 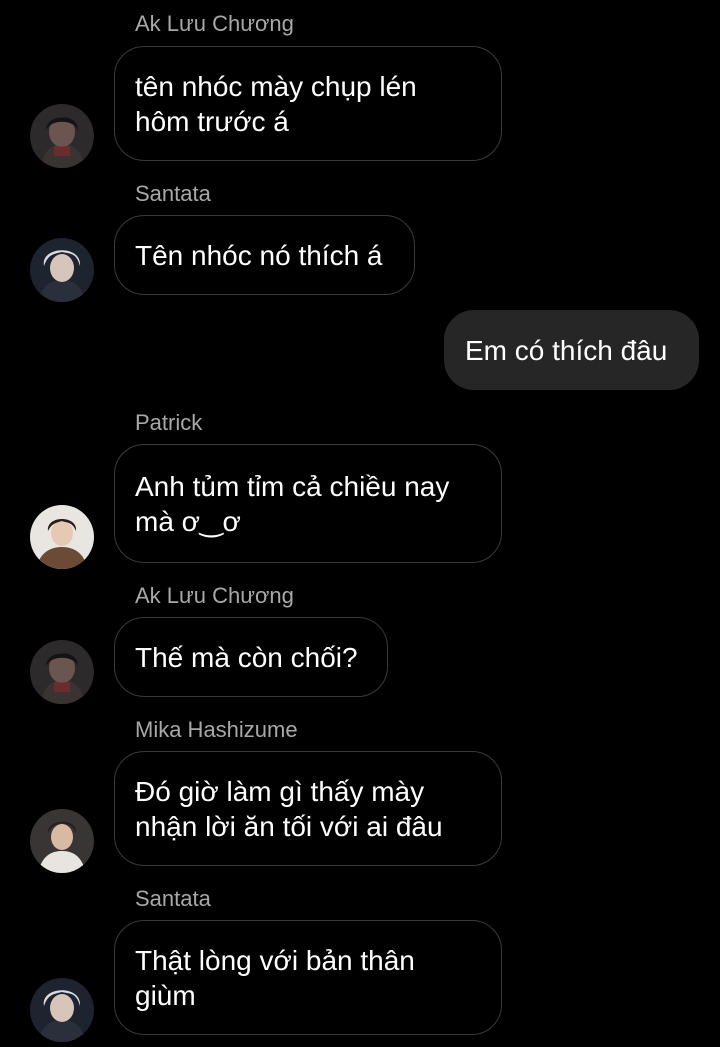 I want to click on avatar-patrick-icon, so click(x=62, y=537).